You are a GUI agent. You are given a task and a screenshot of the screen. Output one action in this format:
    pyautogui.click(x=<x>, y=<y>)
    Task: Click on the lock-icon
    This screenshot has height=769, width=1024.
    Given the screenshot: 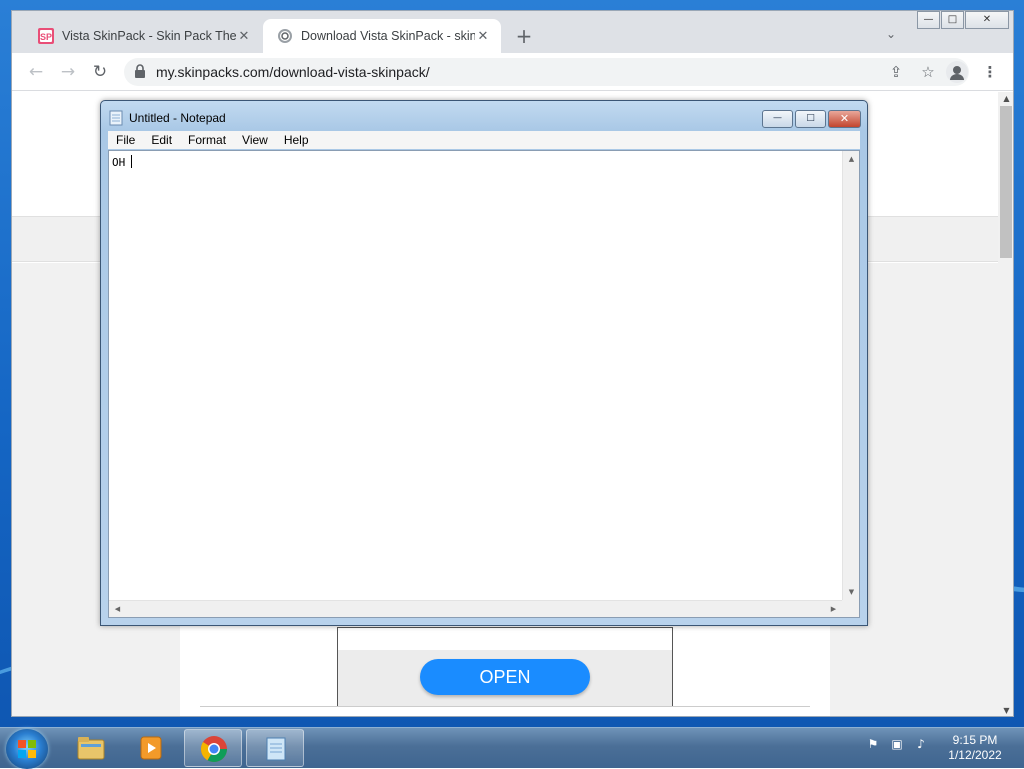 What is the action you would take?
    pyautogui.click(x=140, y=71)
    